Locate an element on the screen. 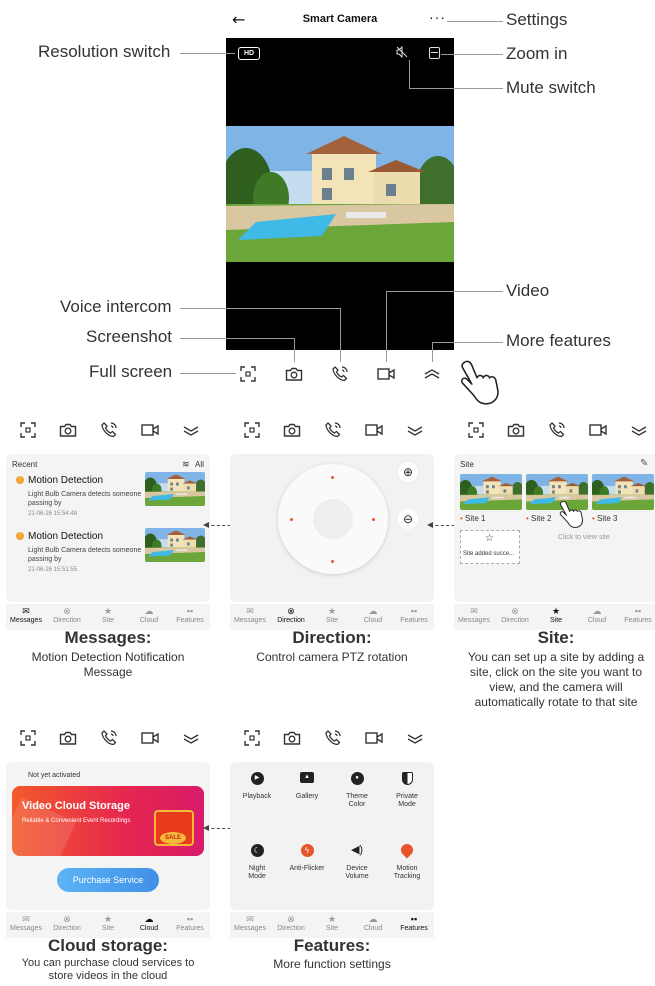 The image size is (655, 986). joystick-center is located at coordinates (333, 519).